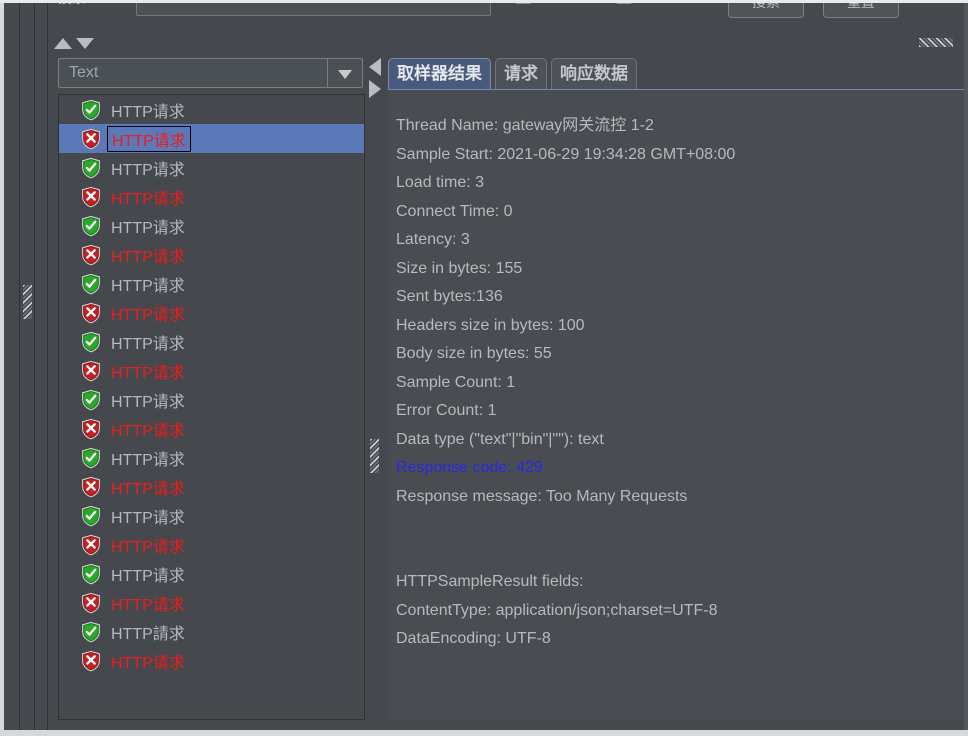 Image resolution: width=968 pixels, height=736 pixels. What do you see at coordinates (484, 1) in the screenshot?
I see `window-top-edge` at bounding box center [484, 1].